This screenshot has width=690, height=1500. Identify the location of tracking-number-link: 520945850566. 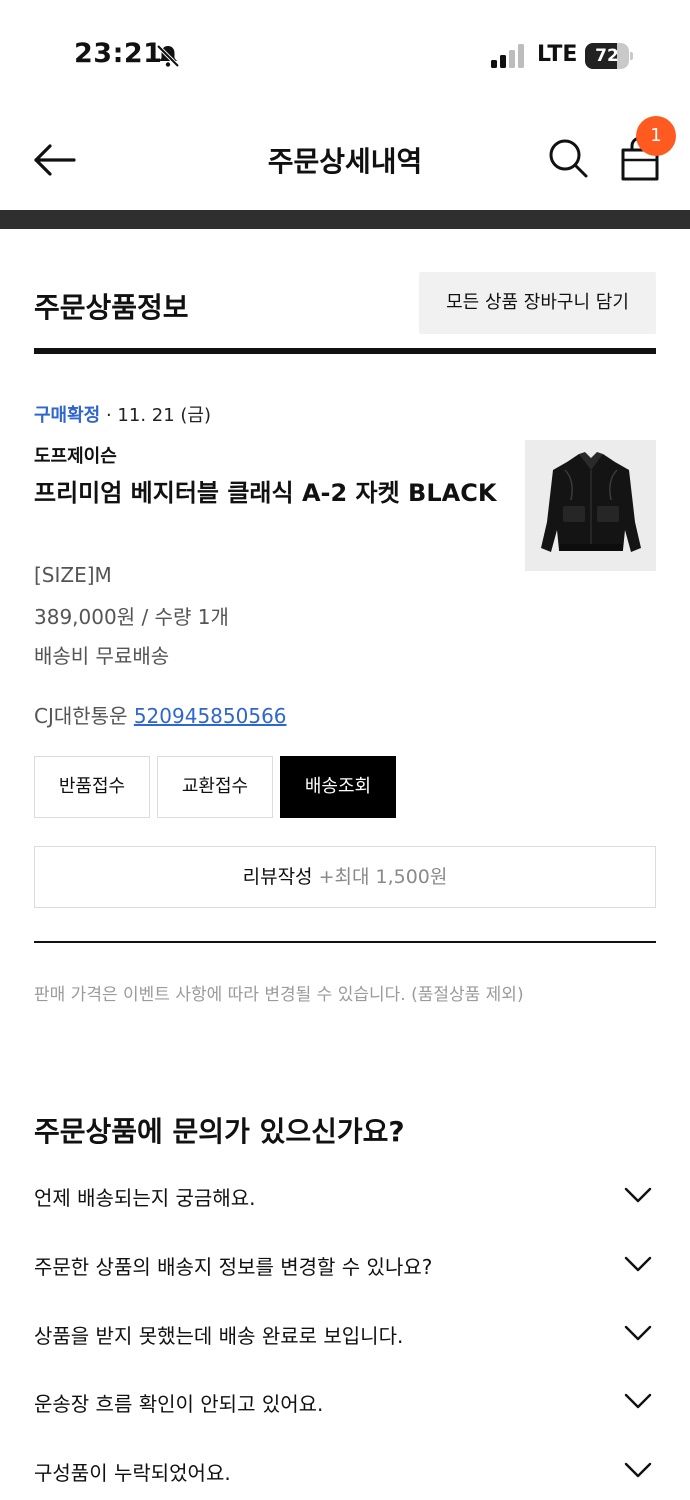
(210, 716).